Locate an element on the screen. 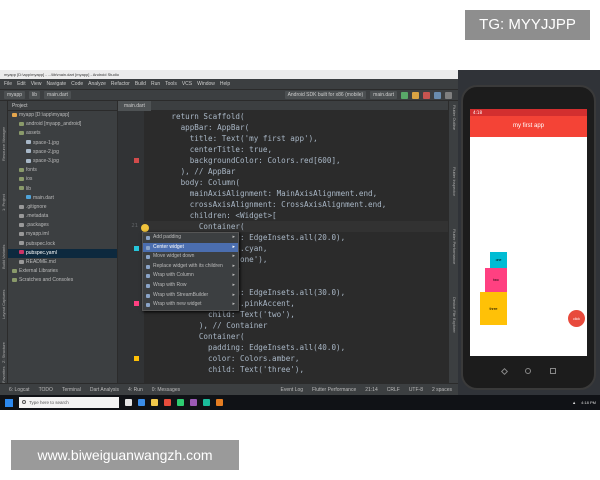 Image resolution: width=600 pixels, height=480 pixels. debug-icon is located at coordinates (437, 95).